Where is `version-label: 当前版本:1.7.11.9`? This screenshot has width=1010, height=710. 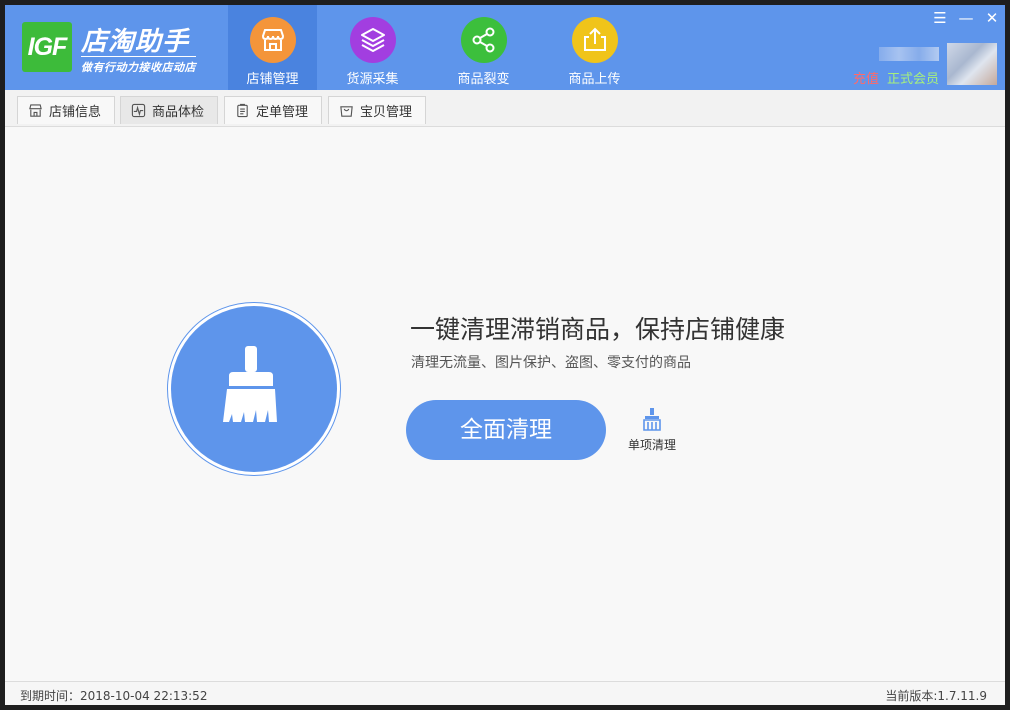
version-label: 当前版本:1.7.11.9 is located at coordinates (936, 696).